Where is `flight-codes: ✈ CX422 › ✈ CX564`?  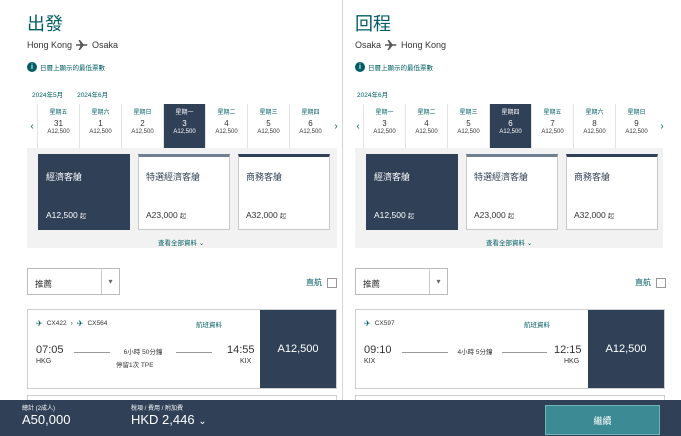 flight-codes: ✈ CX422 › ✈ CX564 is located at coordinates (71, 323).